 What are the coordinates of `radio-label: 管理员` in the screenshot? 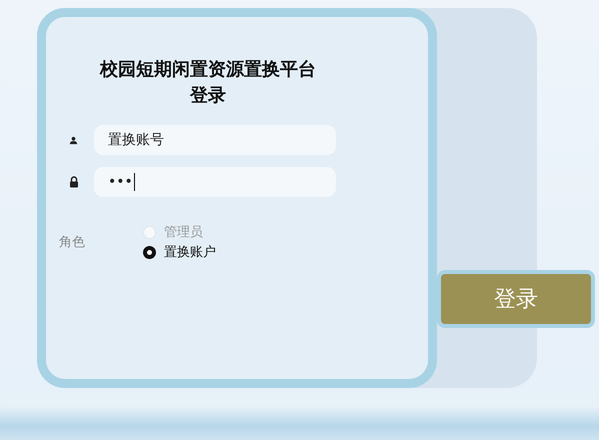 It's located at (183, 232).